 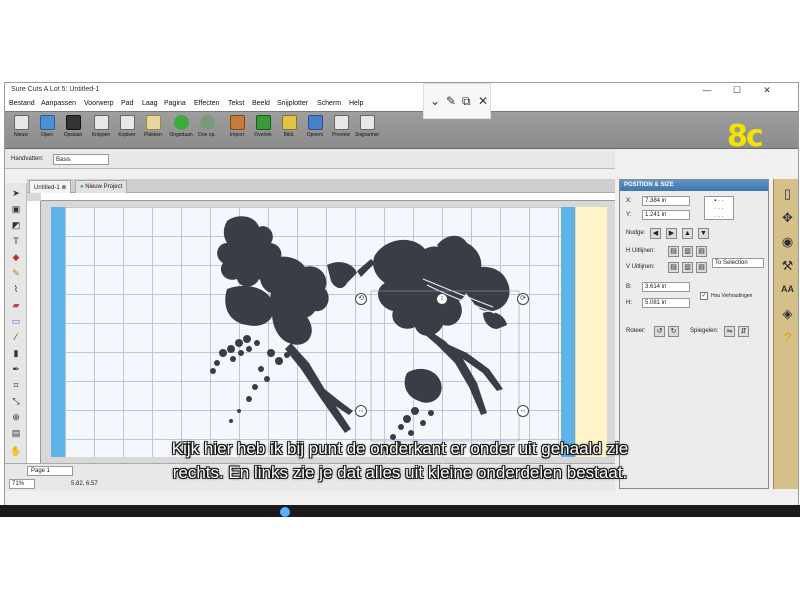 What do you see at coordinates (16, 337) in the screenshot?
I see `eyedropper-tool-icon: ⁄` at bounding box center [16, 337].